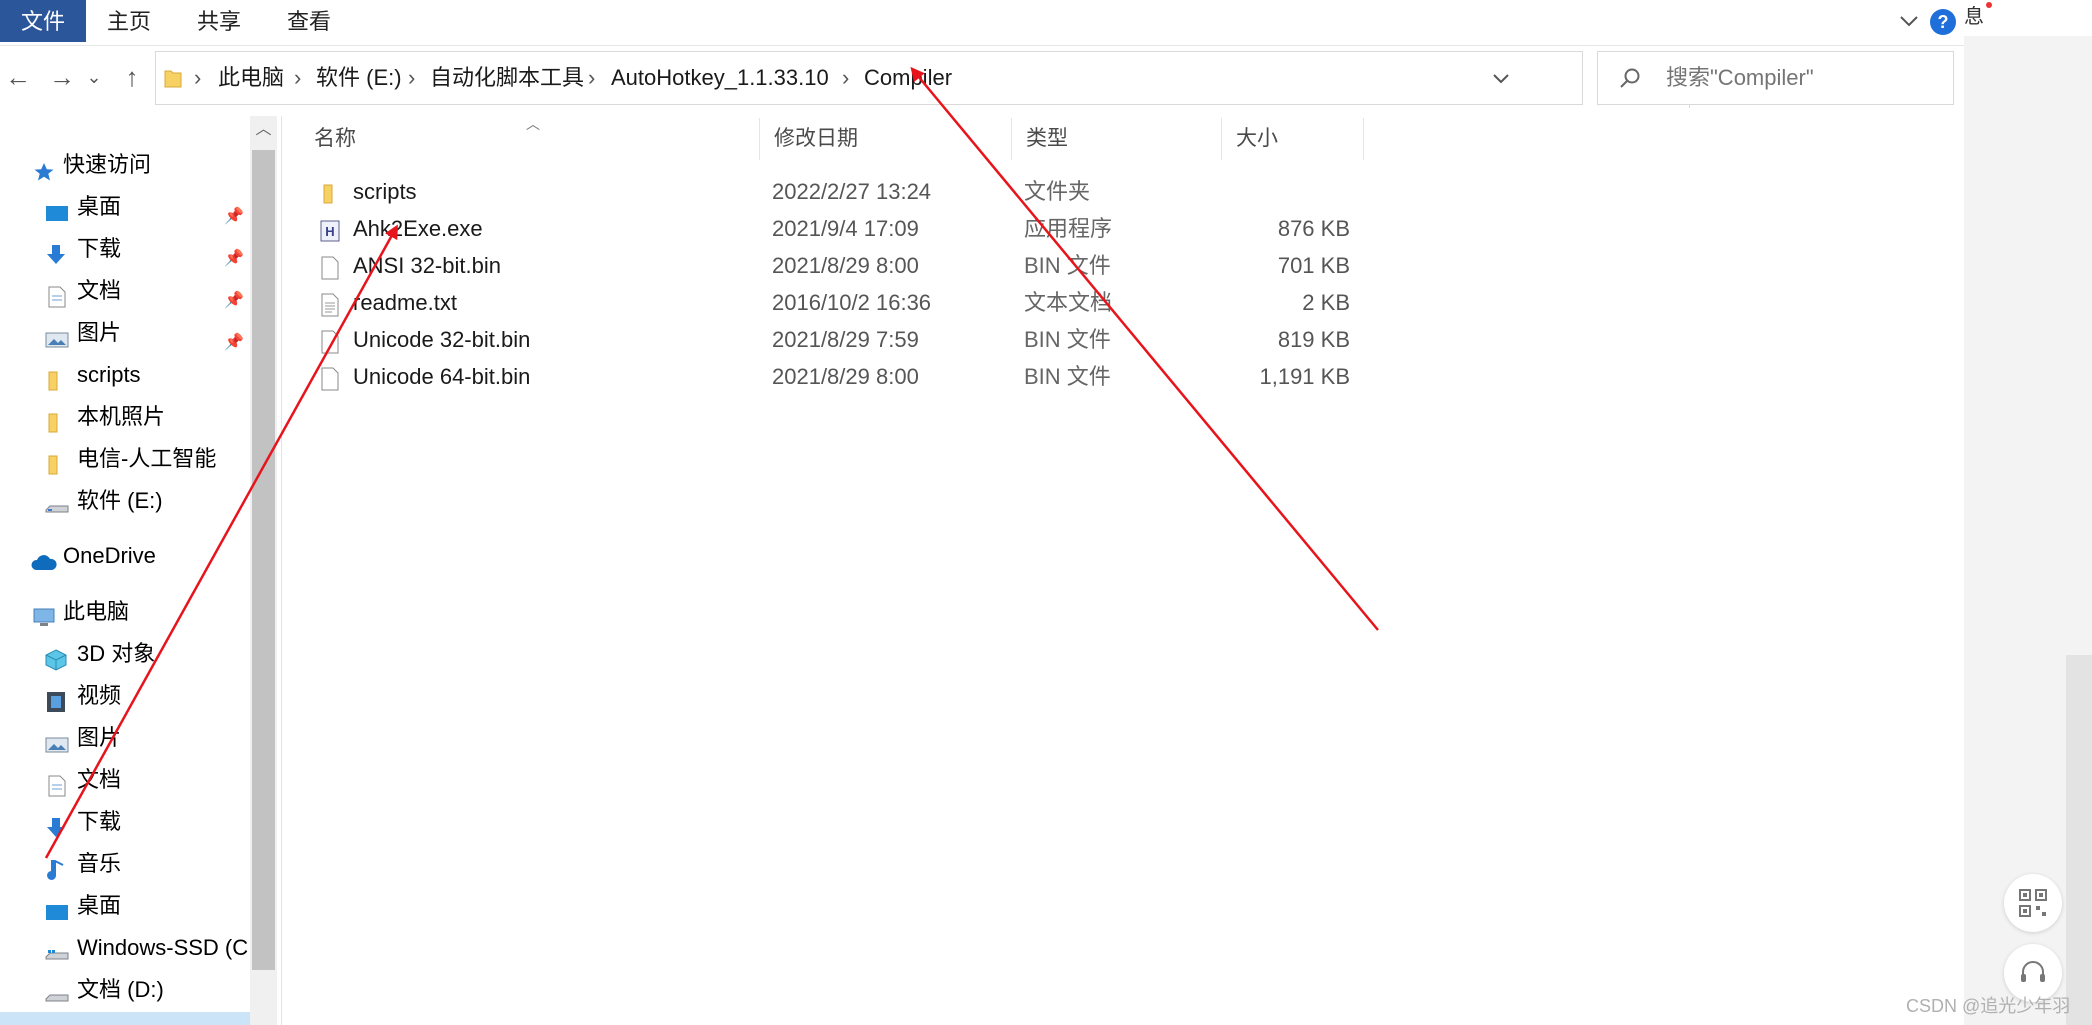 The height and width of the screenshot is (1025, 2092). Describe the element at coordinates (124, 612) in the screenshot. I see `sidebar-this-pc: 此电脑` at that location.